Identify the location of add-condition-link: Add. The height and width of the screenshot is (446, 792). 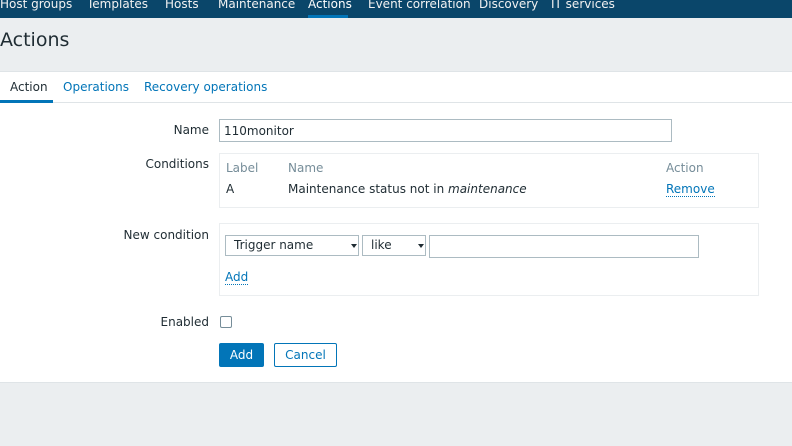
(237, 278).